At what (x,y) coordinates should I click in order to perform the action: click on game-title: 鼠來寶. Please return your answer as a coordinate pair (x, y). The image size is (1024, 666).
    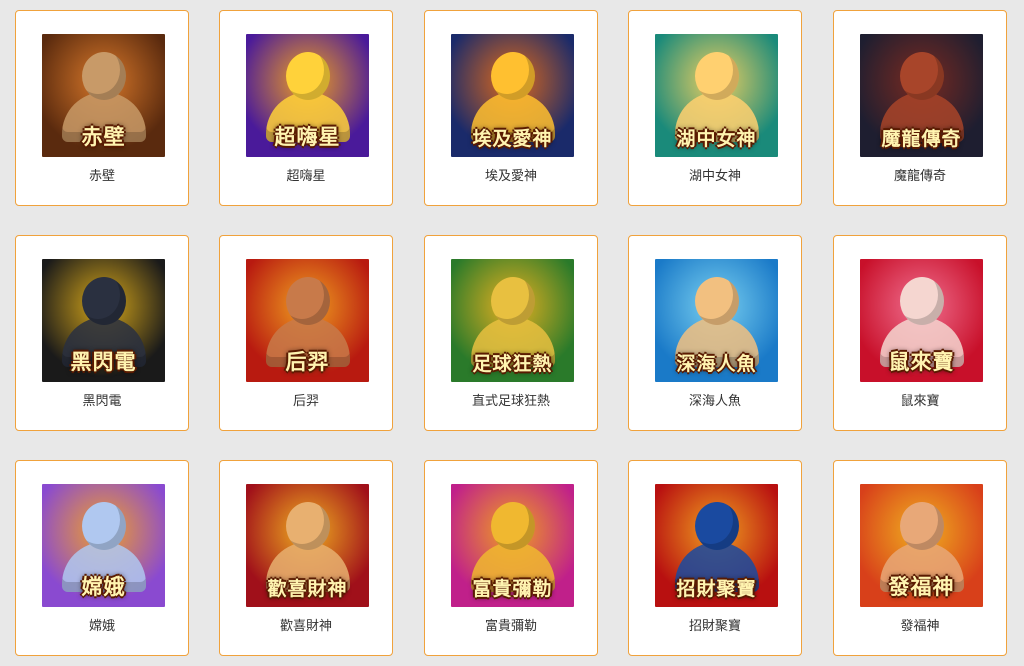
    Looking at the image, I should click on (920, 401).